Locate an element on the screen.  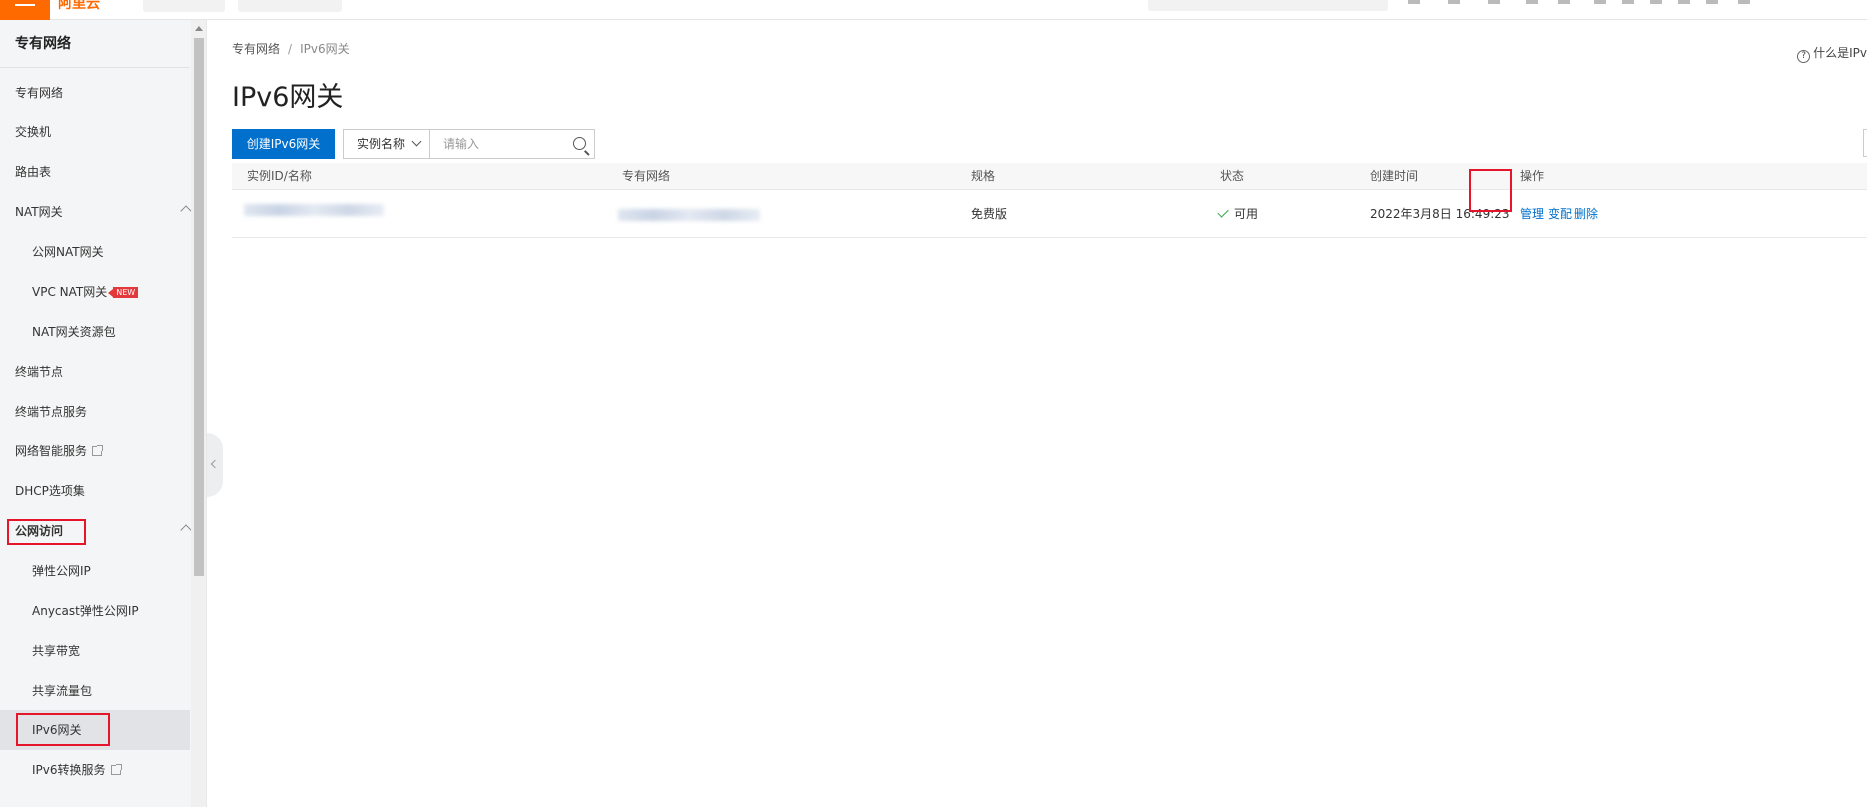
sidebar-item-label: 公网NAT网关 is located at coordinates (68, 252).